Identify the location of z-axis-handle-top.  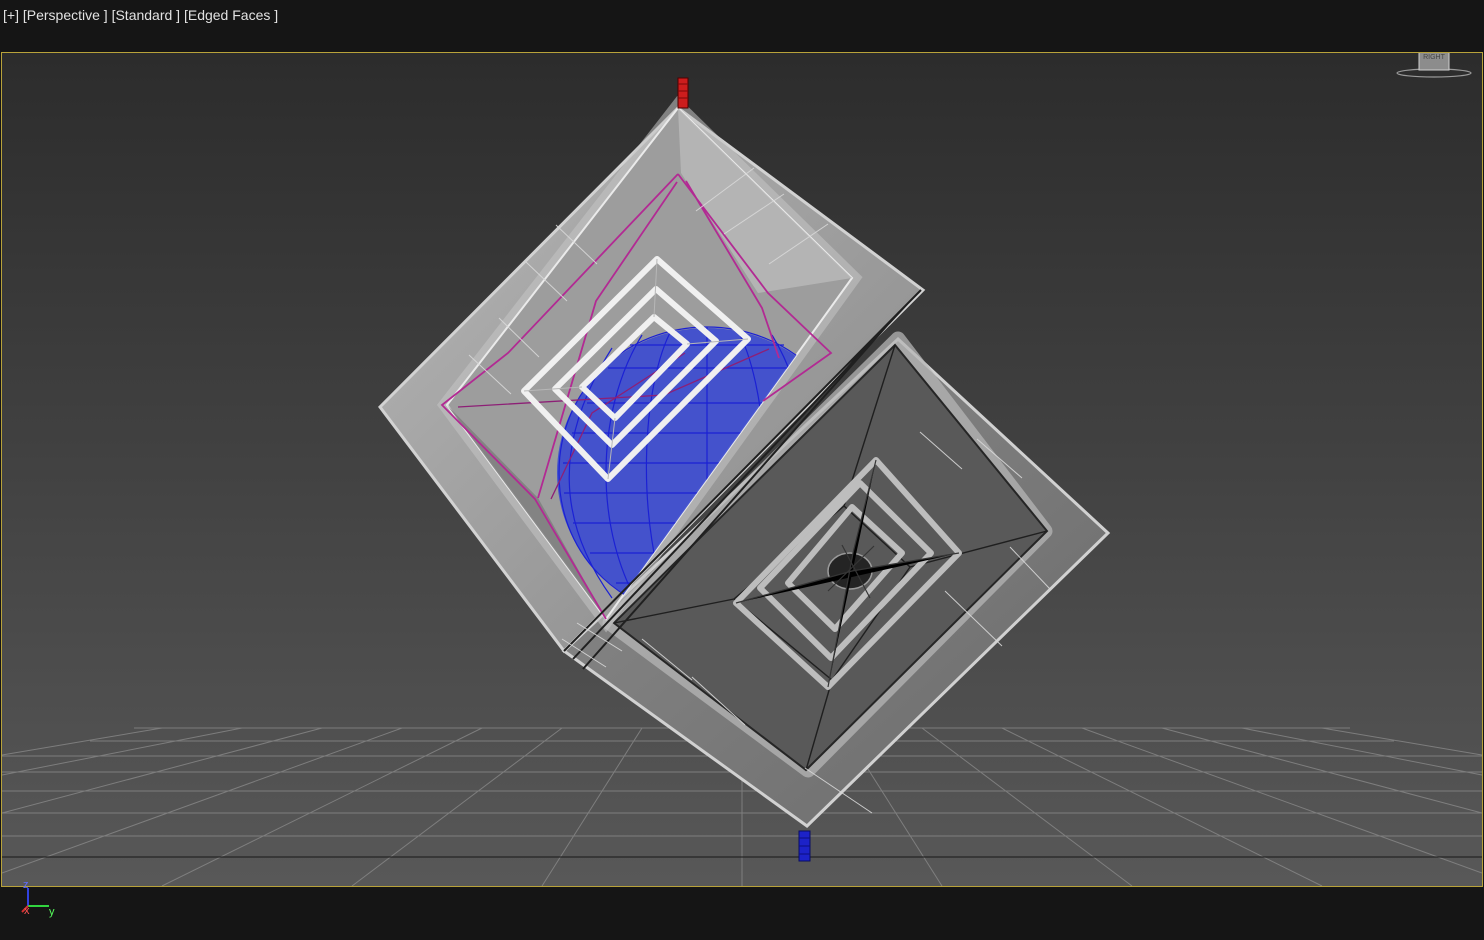
(683, 93).